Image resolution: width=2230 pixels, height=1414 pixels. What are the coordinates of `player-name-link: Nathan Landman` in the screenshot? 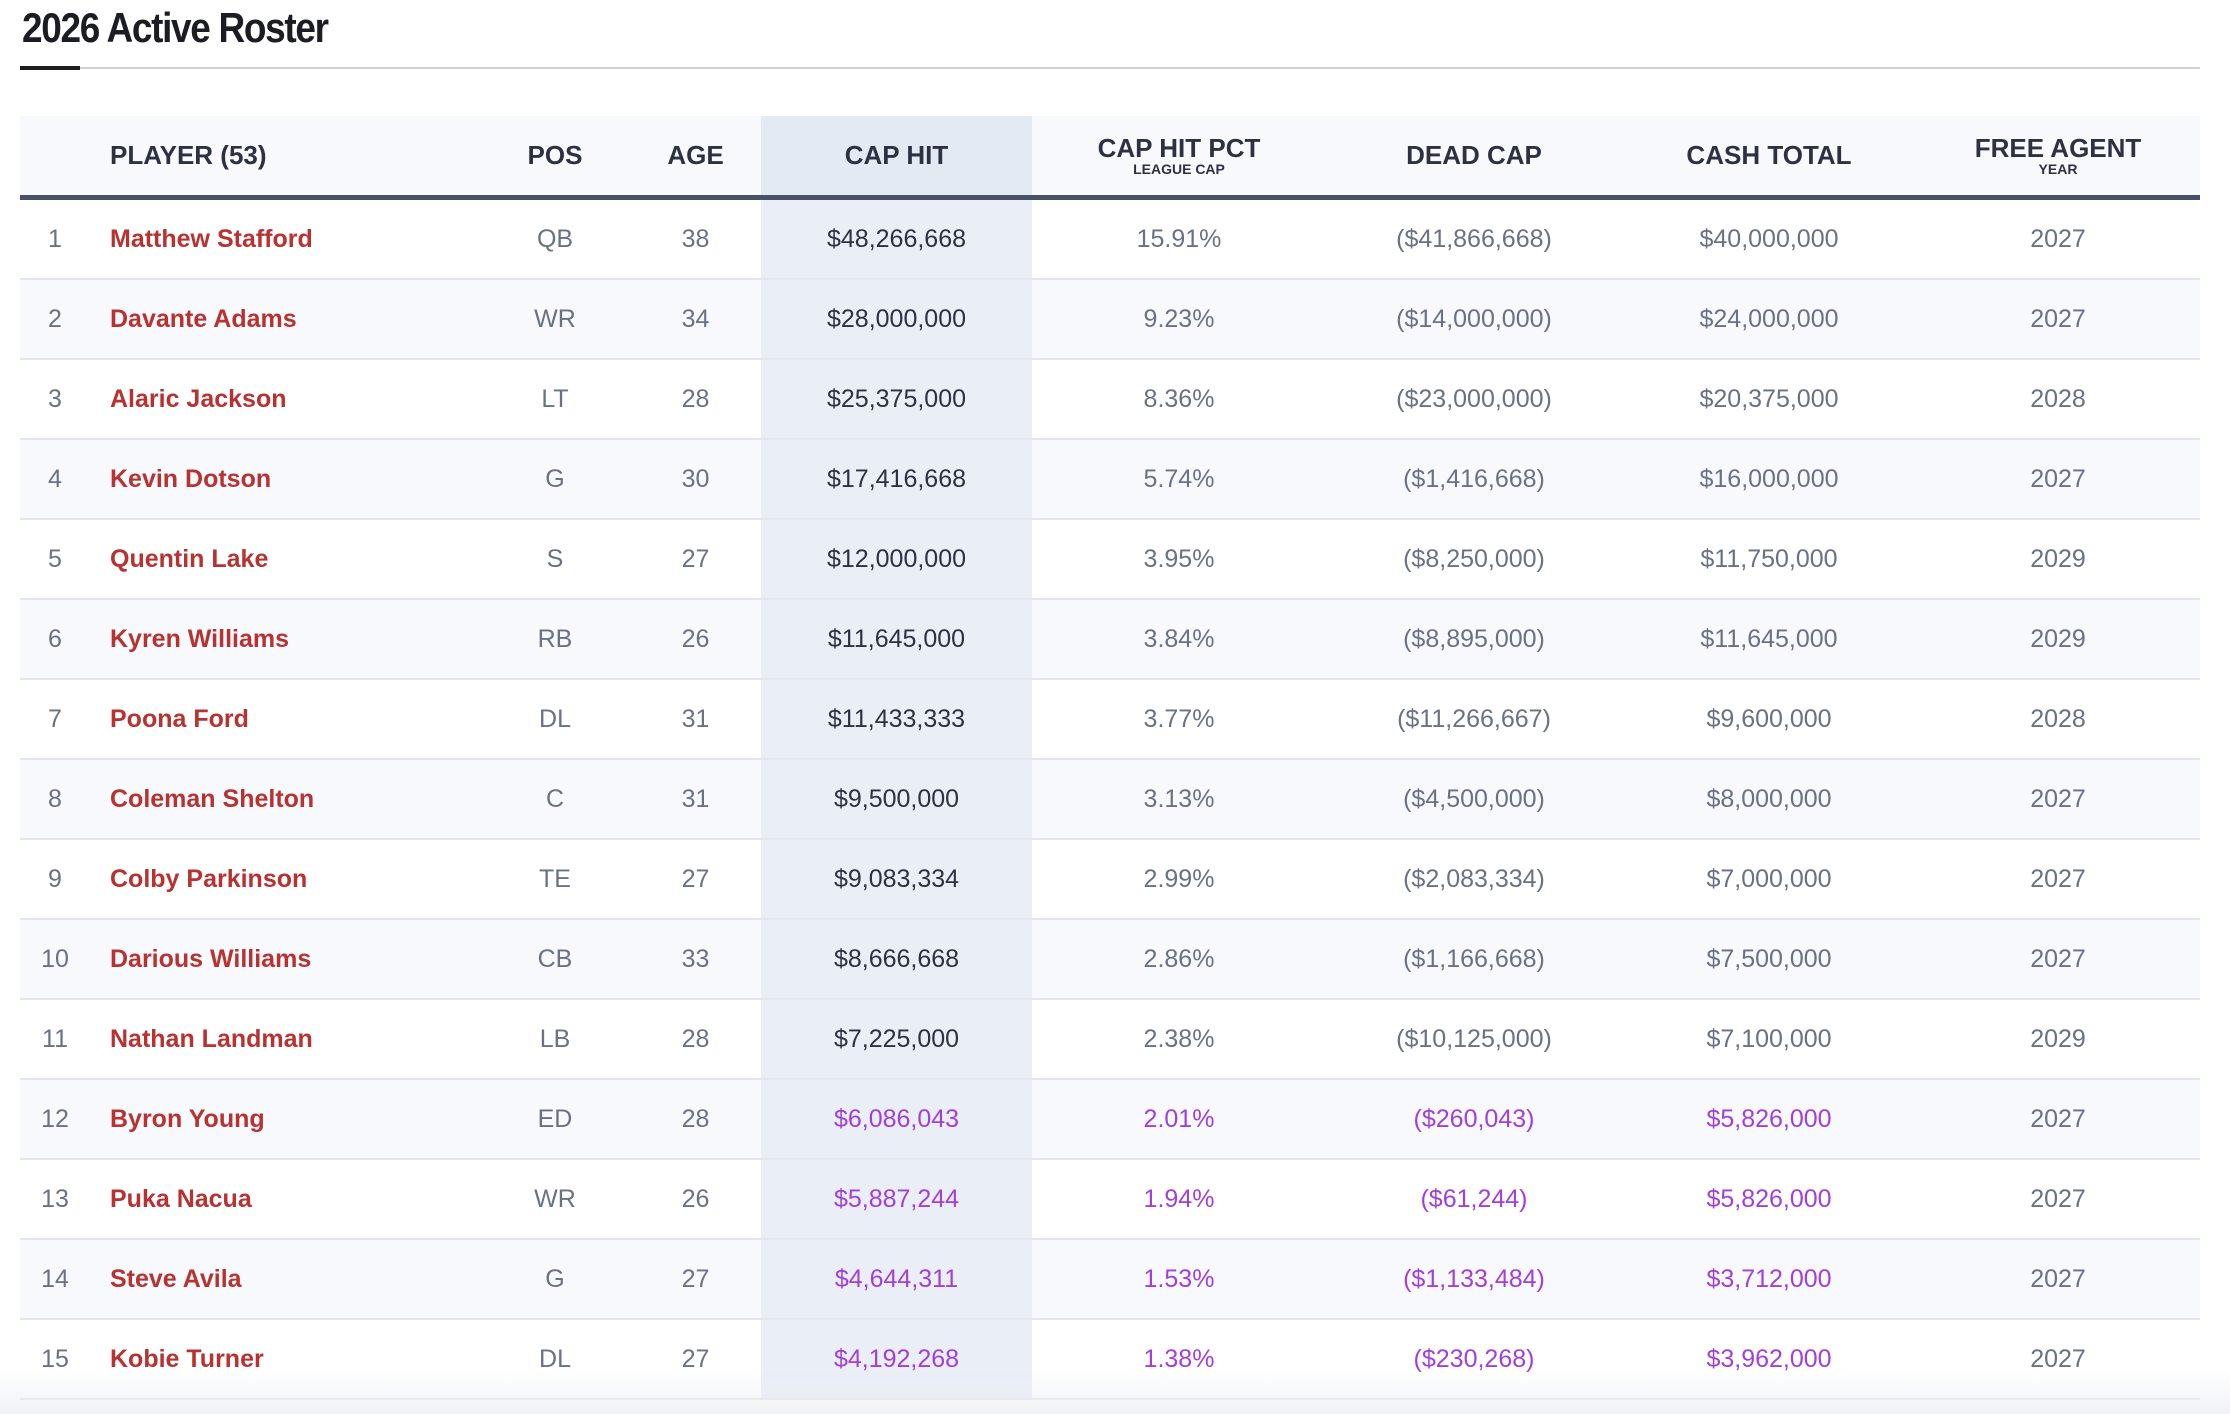 It's located at (285, 1039).